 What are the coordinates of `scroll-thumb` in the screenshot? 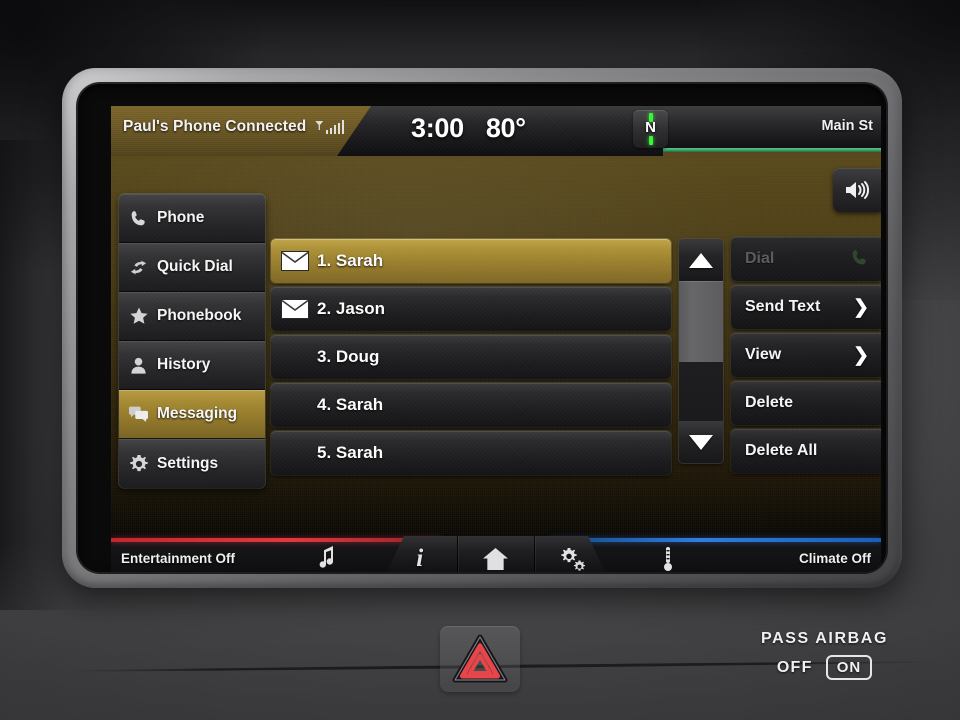 It's located at (701, 322).